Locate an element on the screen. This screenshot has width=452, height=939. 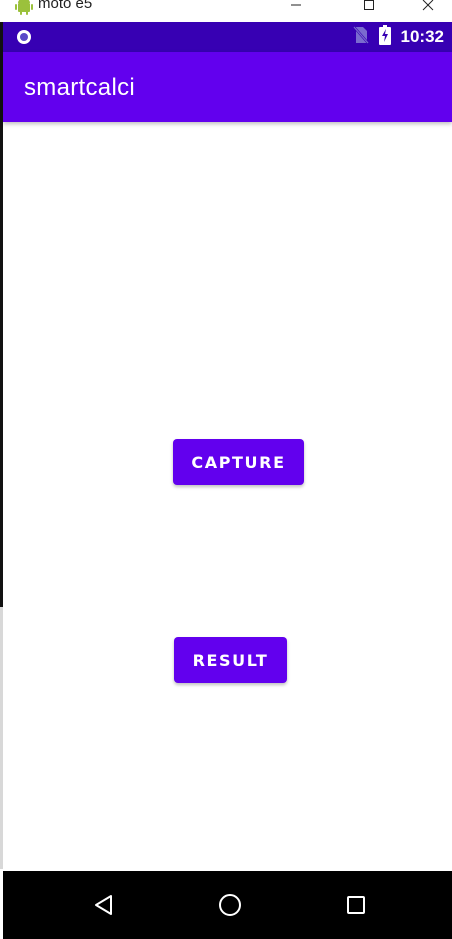
window-titlebar: moto e5 is located at coordinates (226, 11).